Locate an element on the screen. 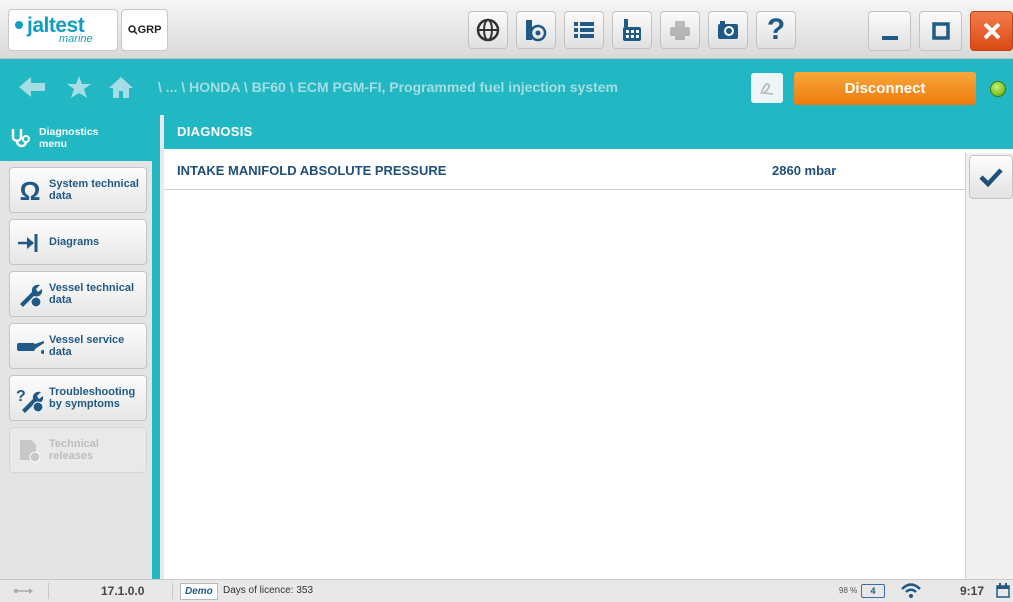  signature-button is located at coordinates (767, 88).